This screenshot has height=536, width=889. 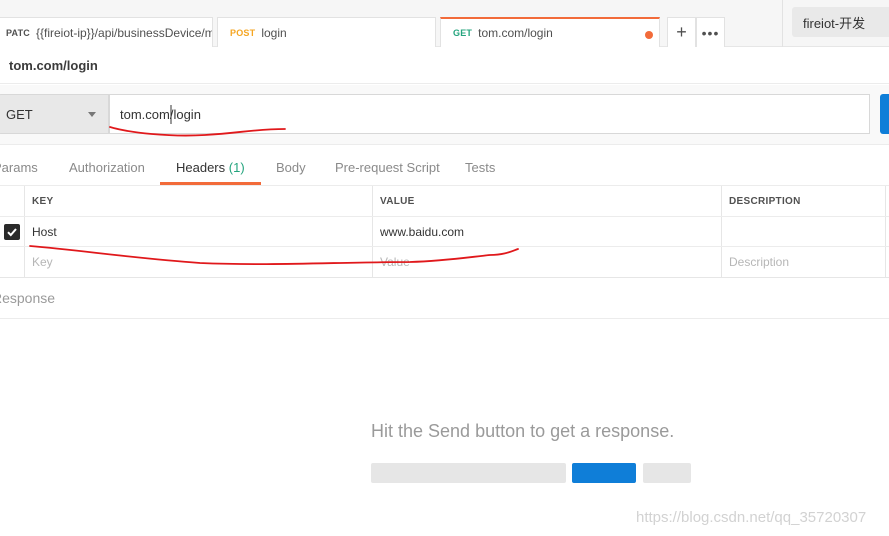 What do you see at coordinates (124, 32) in the screenshot?
I see `tab-title: {{fireiot-ip}}/api/businessDevice/m` at bounding box center [124, 32].